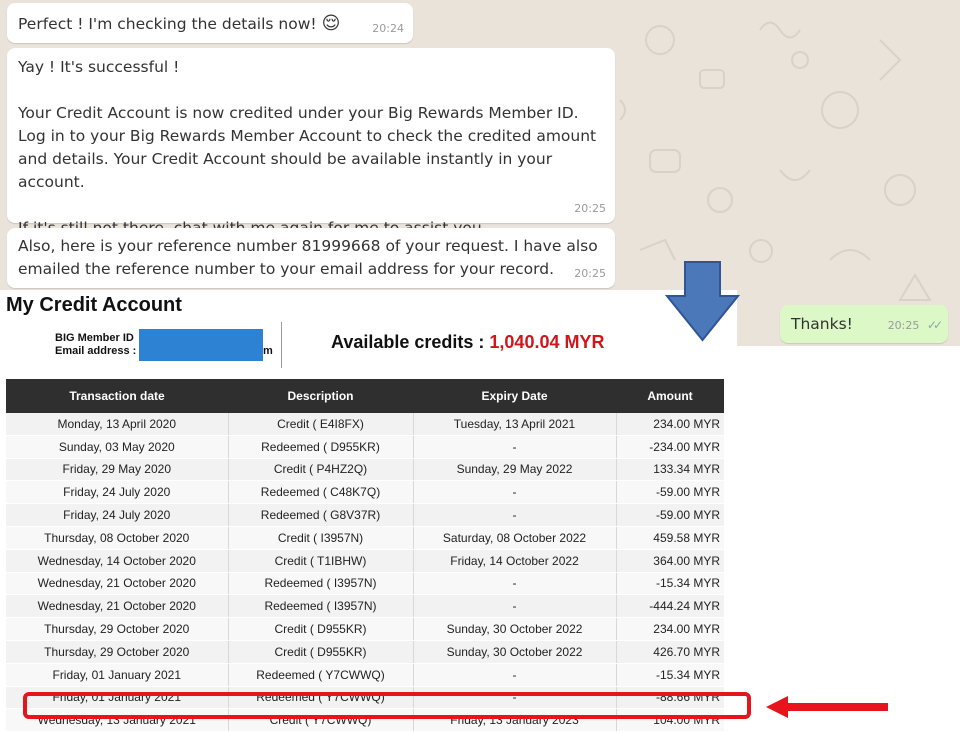 This screenshot has width=960, height=732. What do you see at coordinates (702, 301) in the screenshot?
I see `down-arrow-icon` at bounding box center [702, 301].